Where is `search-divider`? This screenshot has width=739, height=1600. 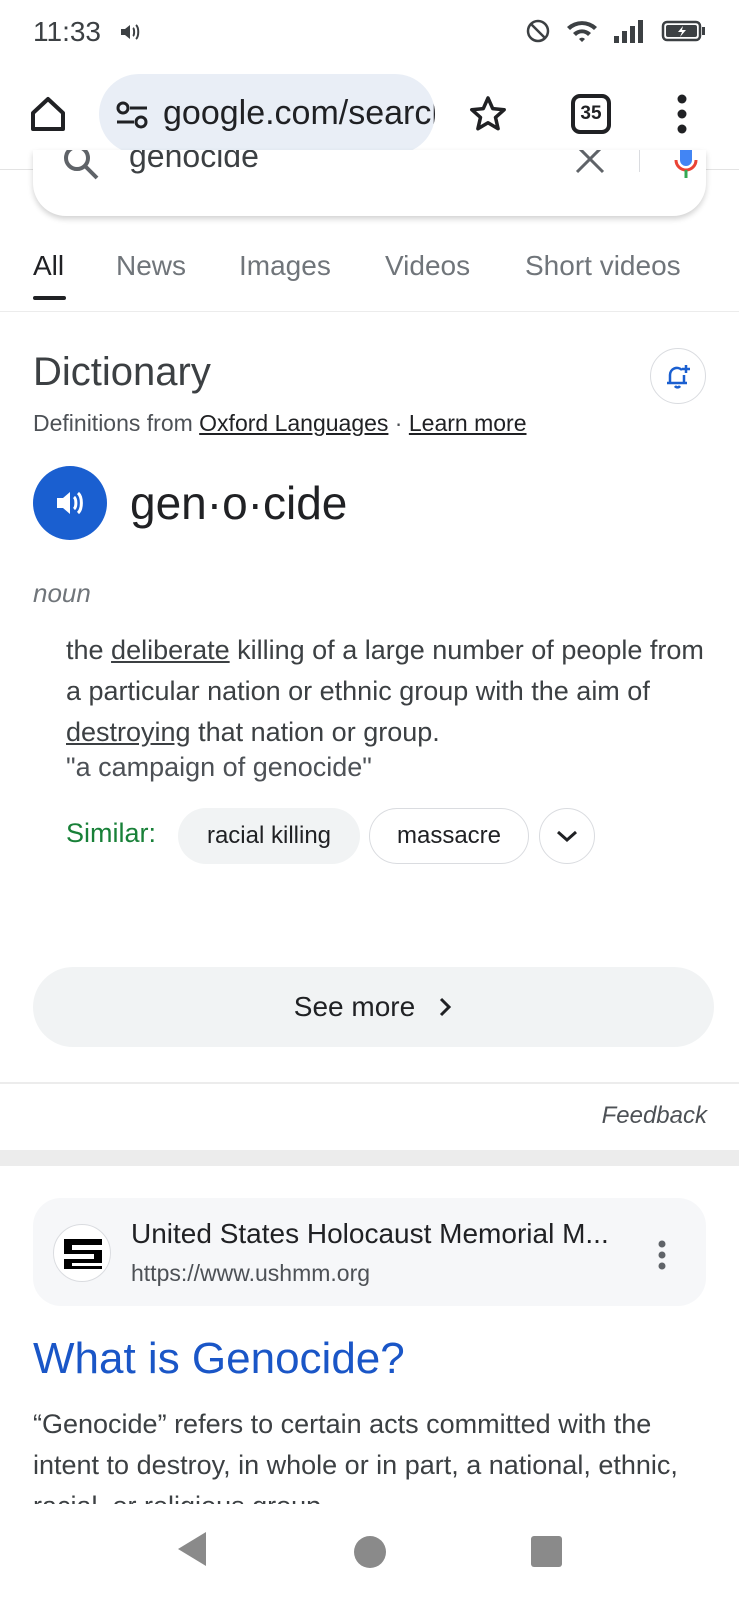
search-divider is located at coordinates (639, 161).